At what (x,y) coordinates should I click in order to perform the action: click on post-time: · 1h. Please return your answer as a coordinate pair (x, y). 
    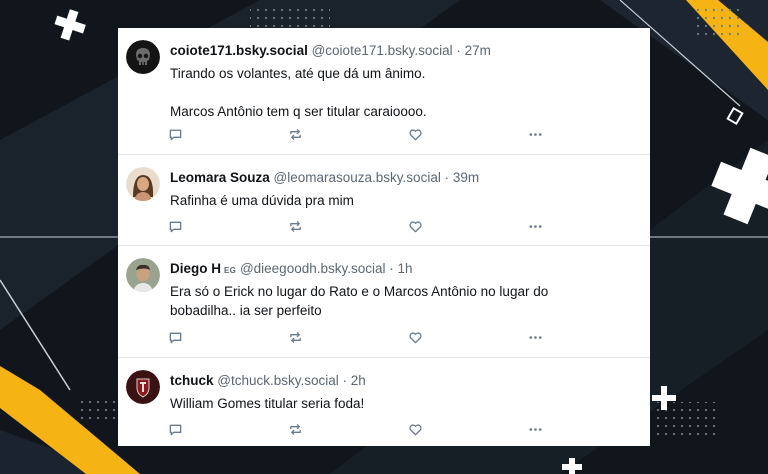
    Looking at the image, I should click on (401, 268).